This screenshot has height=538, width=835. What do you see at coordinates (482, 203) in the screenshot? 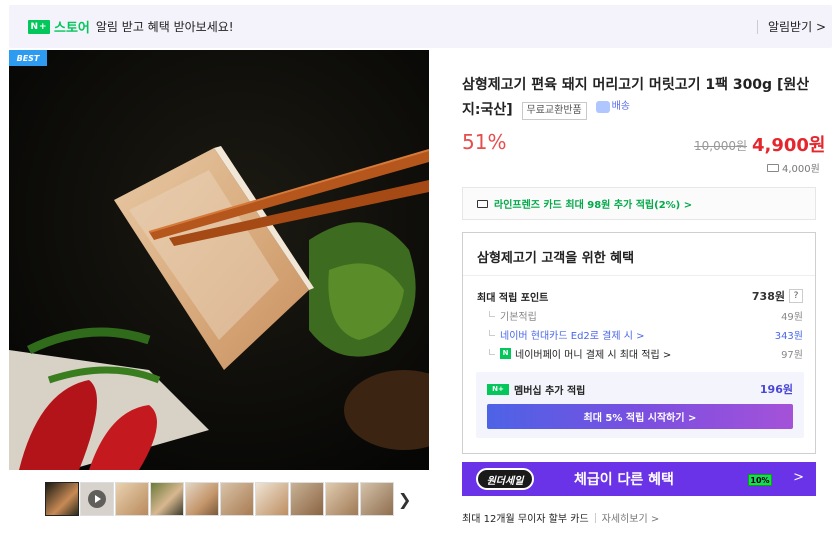
I see `credit-card-icon` at bounding box center [482, 203].